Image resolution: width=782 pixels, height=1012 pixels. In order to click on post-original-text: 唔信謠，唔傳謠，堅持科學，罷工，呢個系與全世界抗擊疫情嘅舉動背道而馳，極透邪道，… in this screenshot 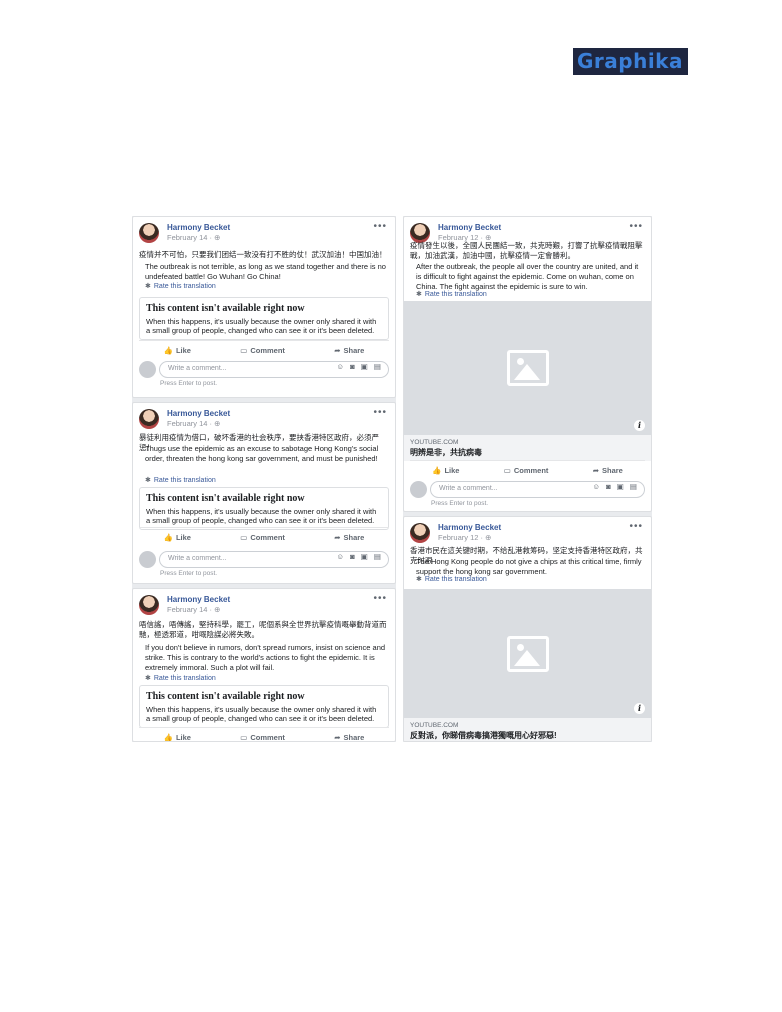, I will do `click(263, 629)`.